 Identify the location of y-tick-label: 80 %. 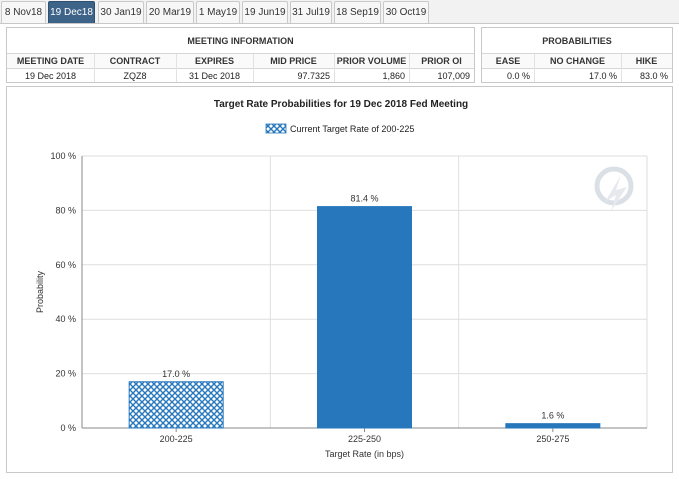
(65, 210).